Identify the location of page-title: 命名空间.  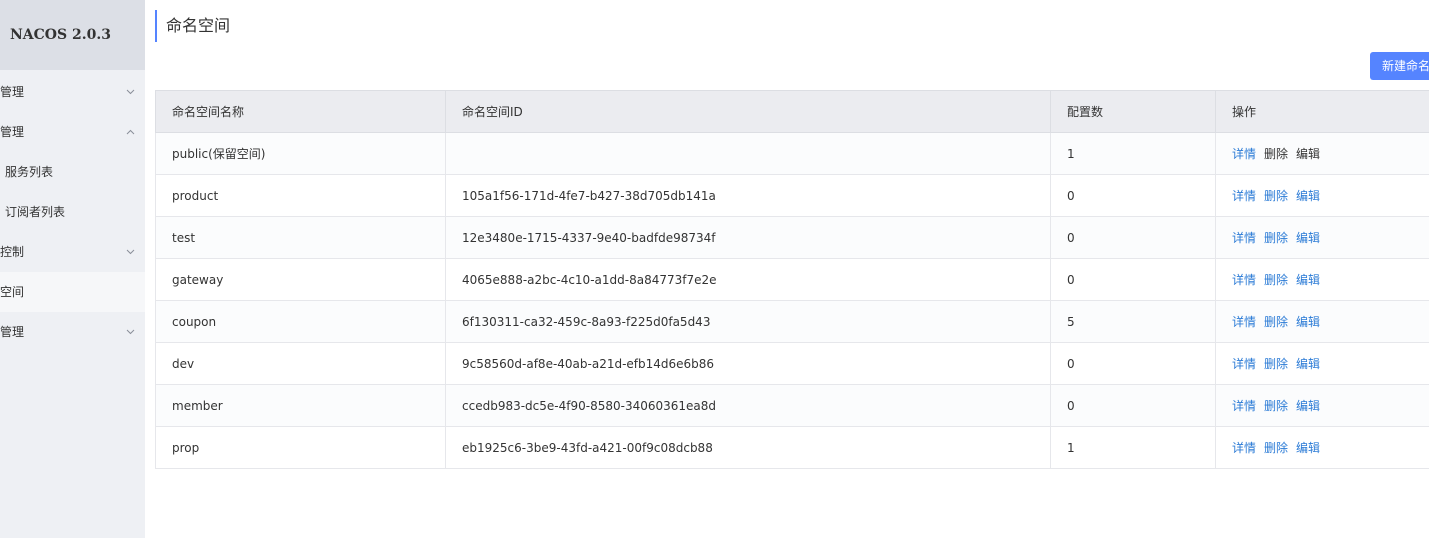
(192, 26).